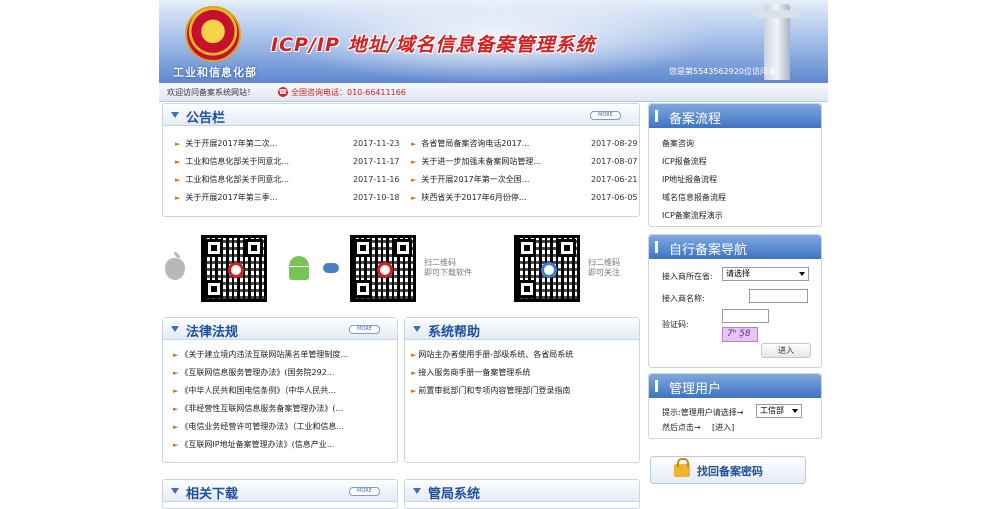  What do you see at coordinates (234, 268) in the screenshot?
I see `ios-qr-code` at bounding box center [234, 268].